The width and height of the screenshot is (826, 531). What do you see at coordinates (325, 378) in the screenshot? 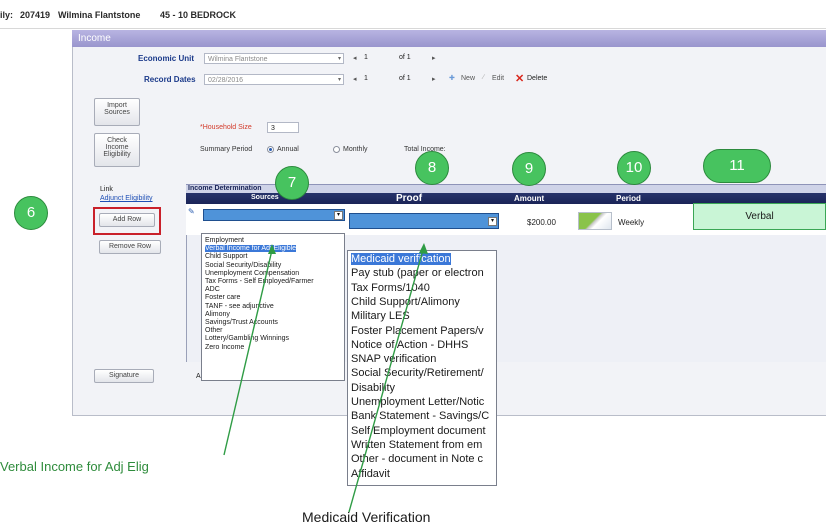
I see `annotation-arrows` at bounding box center [325, 378].